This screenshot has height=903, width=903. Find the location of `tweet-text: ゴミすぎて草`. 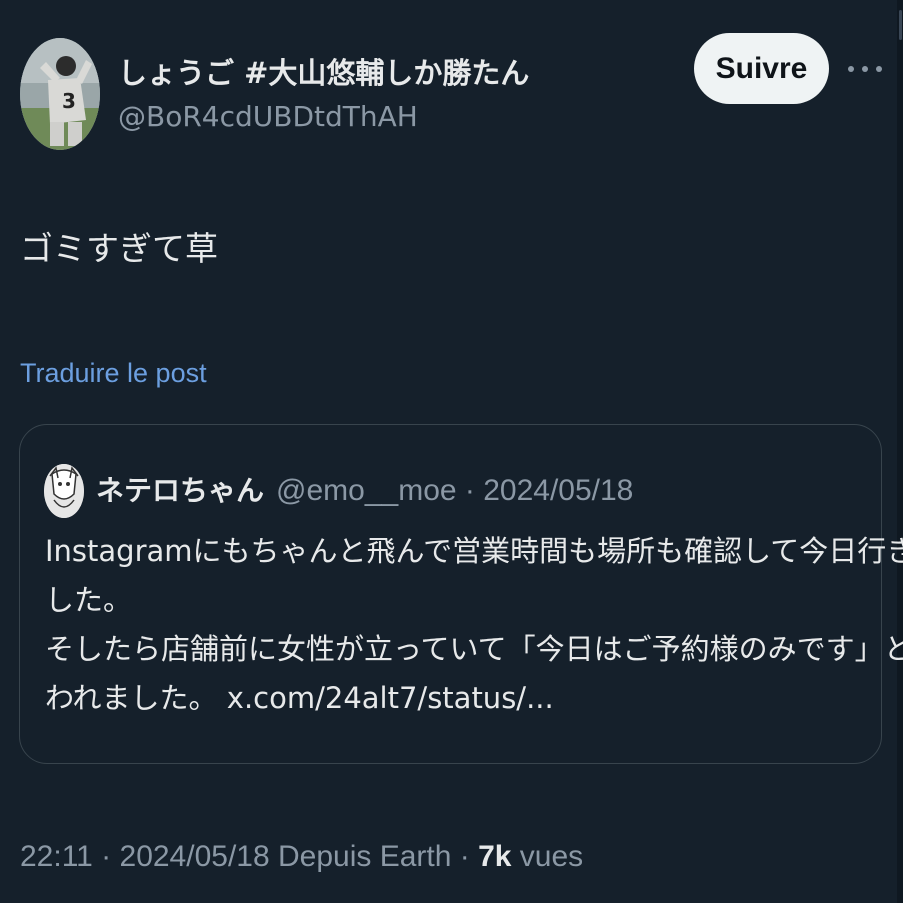

tweet-text: ゴミすぎて草 is located at coordinates (119, 248).